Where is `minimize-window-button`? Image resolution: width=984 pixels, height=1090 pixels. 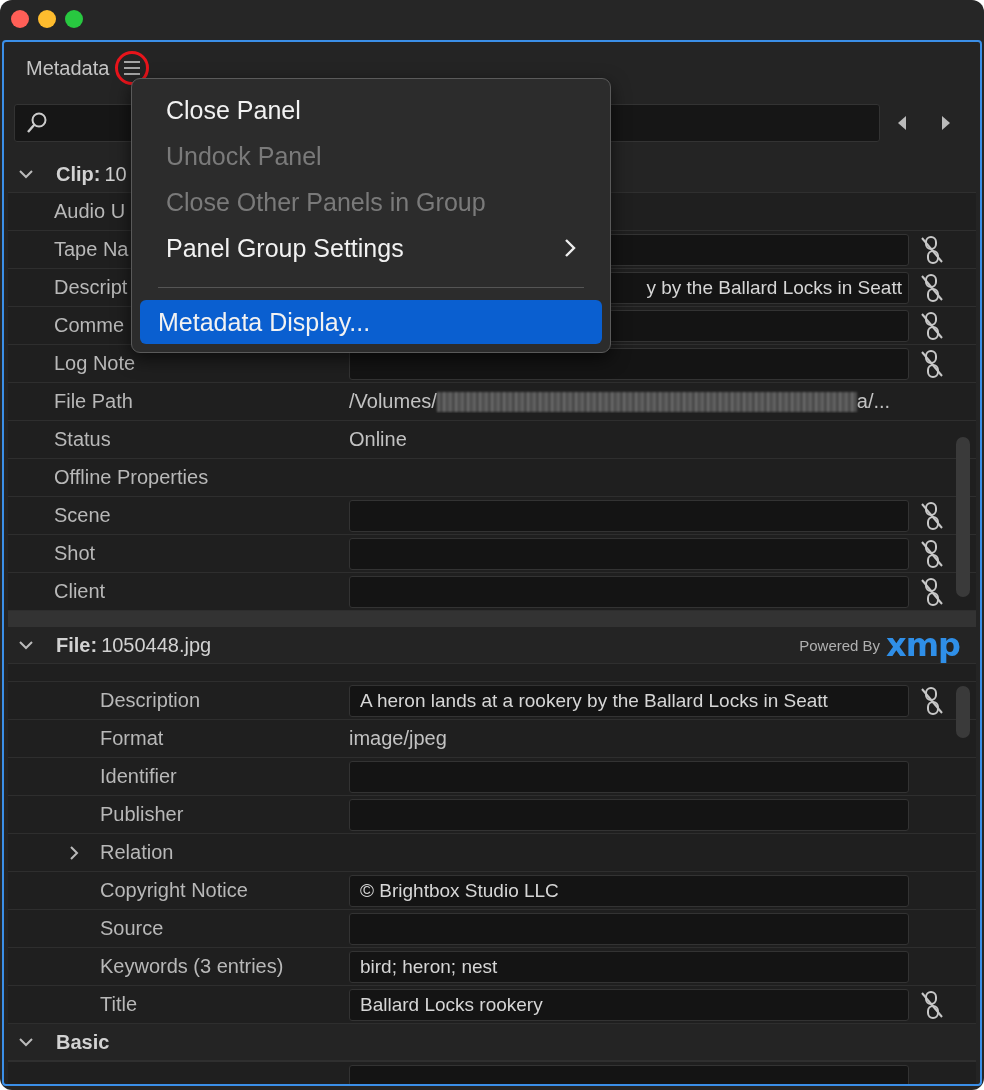
minimize-window-button is located at coordinates (47, 19).